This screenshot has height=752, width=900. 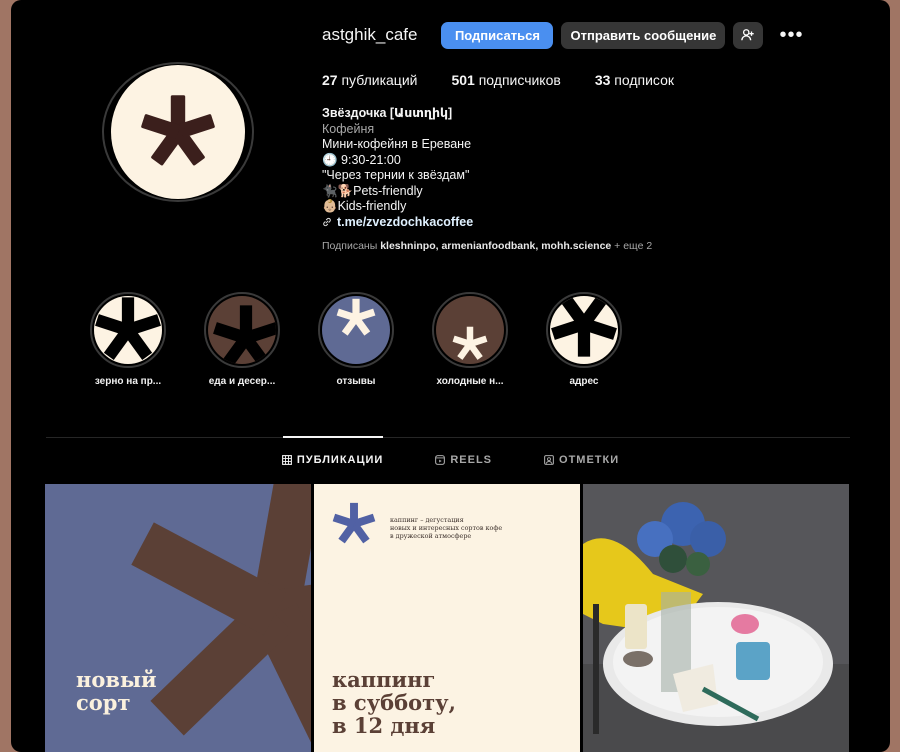 I want to click on bio-line: 🐈‍⬛🐕Pets-friendly, so click(x=372, y=190).